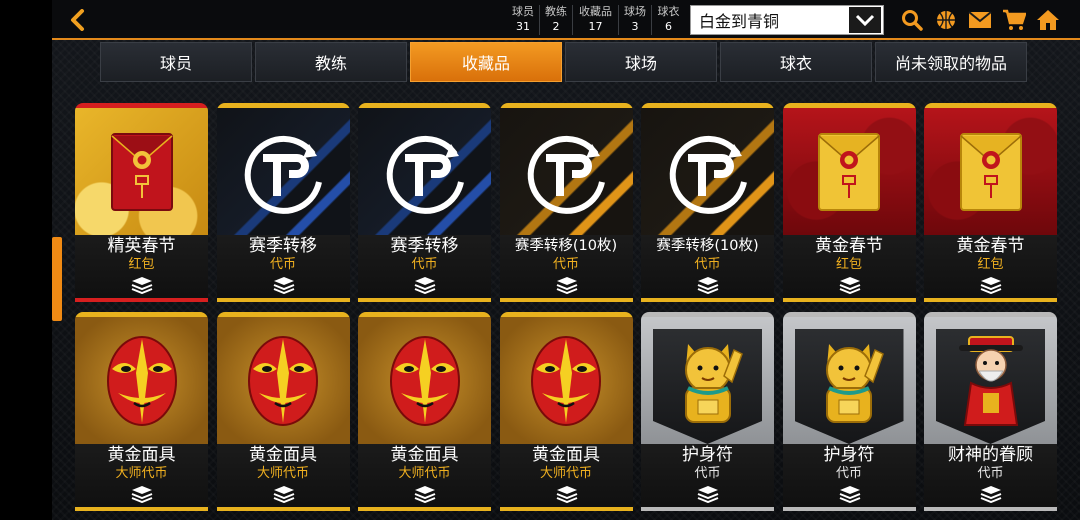  Describe the element at coordinates (556, 20) in the screenshot. I see `count-coaches: 教练 2` at that location.